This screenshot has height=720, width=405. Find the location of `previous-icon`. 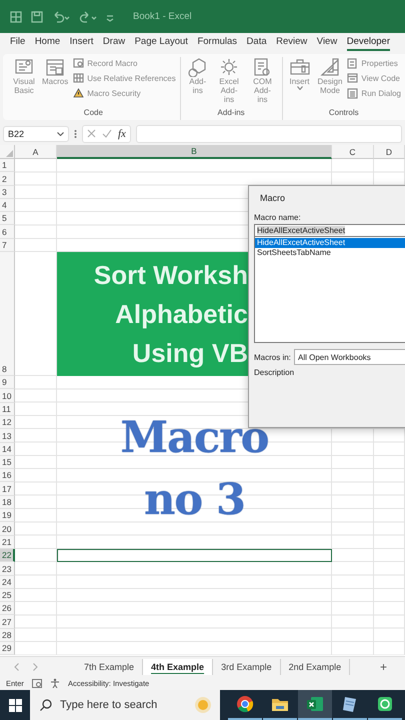

previous-icon is located at coordinates (16, 666).